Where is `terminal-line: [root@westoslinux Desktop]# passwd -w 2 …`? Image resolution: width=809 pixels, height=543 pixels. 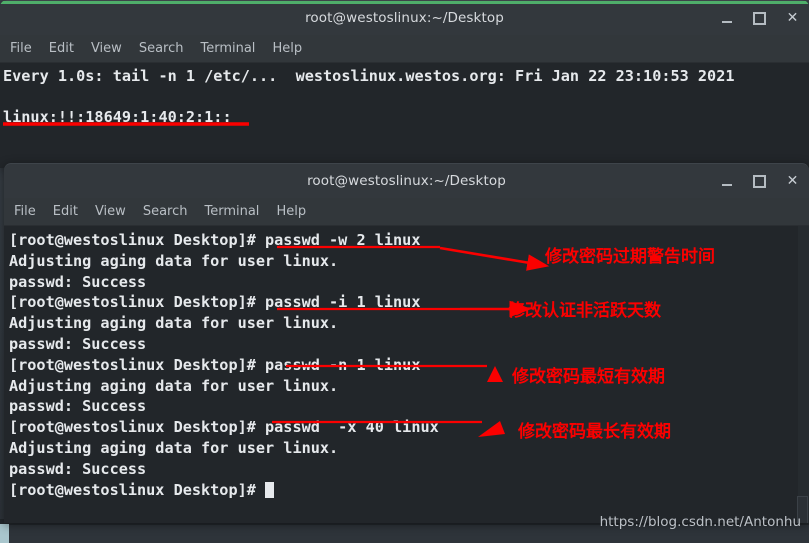 terminal-line: [root@westoslinux Desktop]# passwd -w 2 … is located at coordinates (215, 240).